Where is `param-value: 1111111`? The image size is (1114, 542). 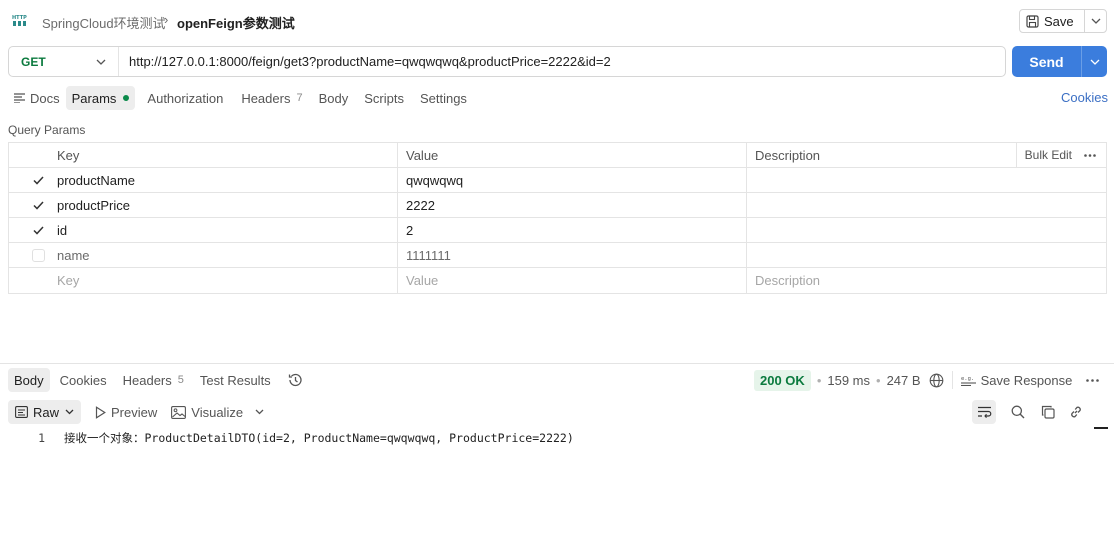
param-value: 1111111 is located at coordinates (572, 255).